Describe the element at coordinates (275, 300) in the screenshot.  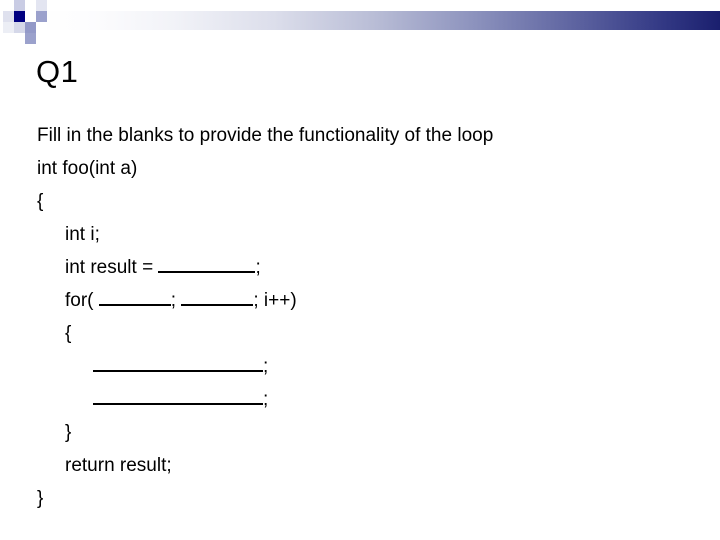
I see `code-text: ; i++)` at that location.